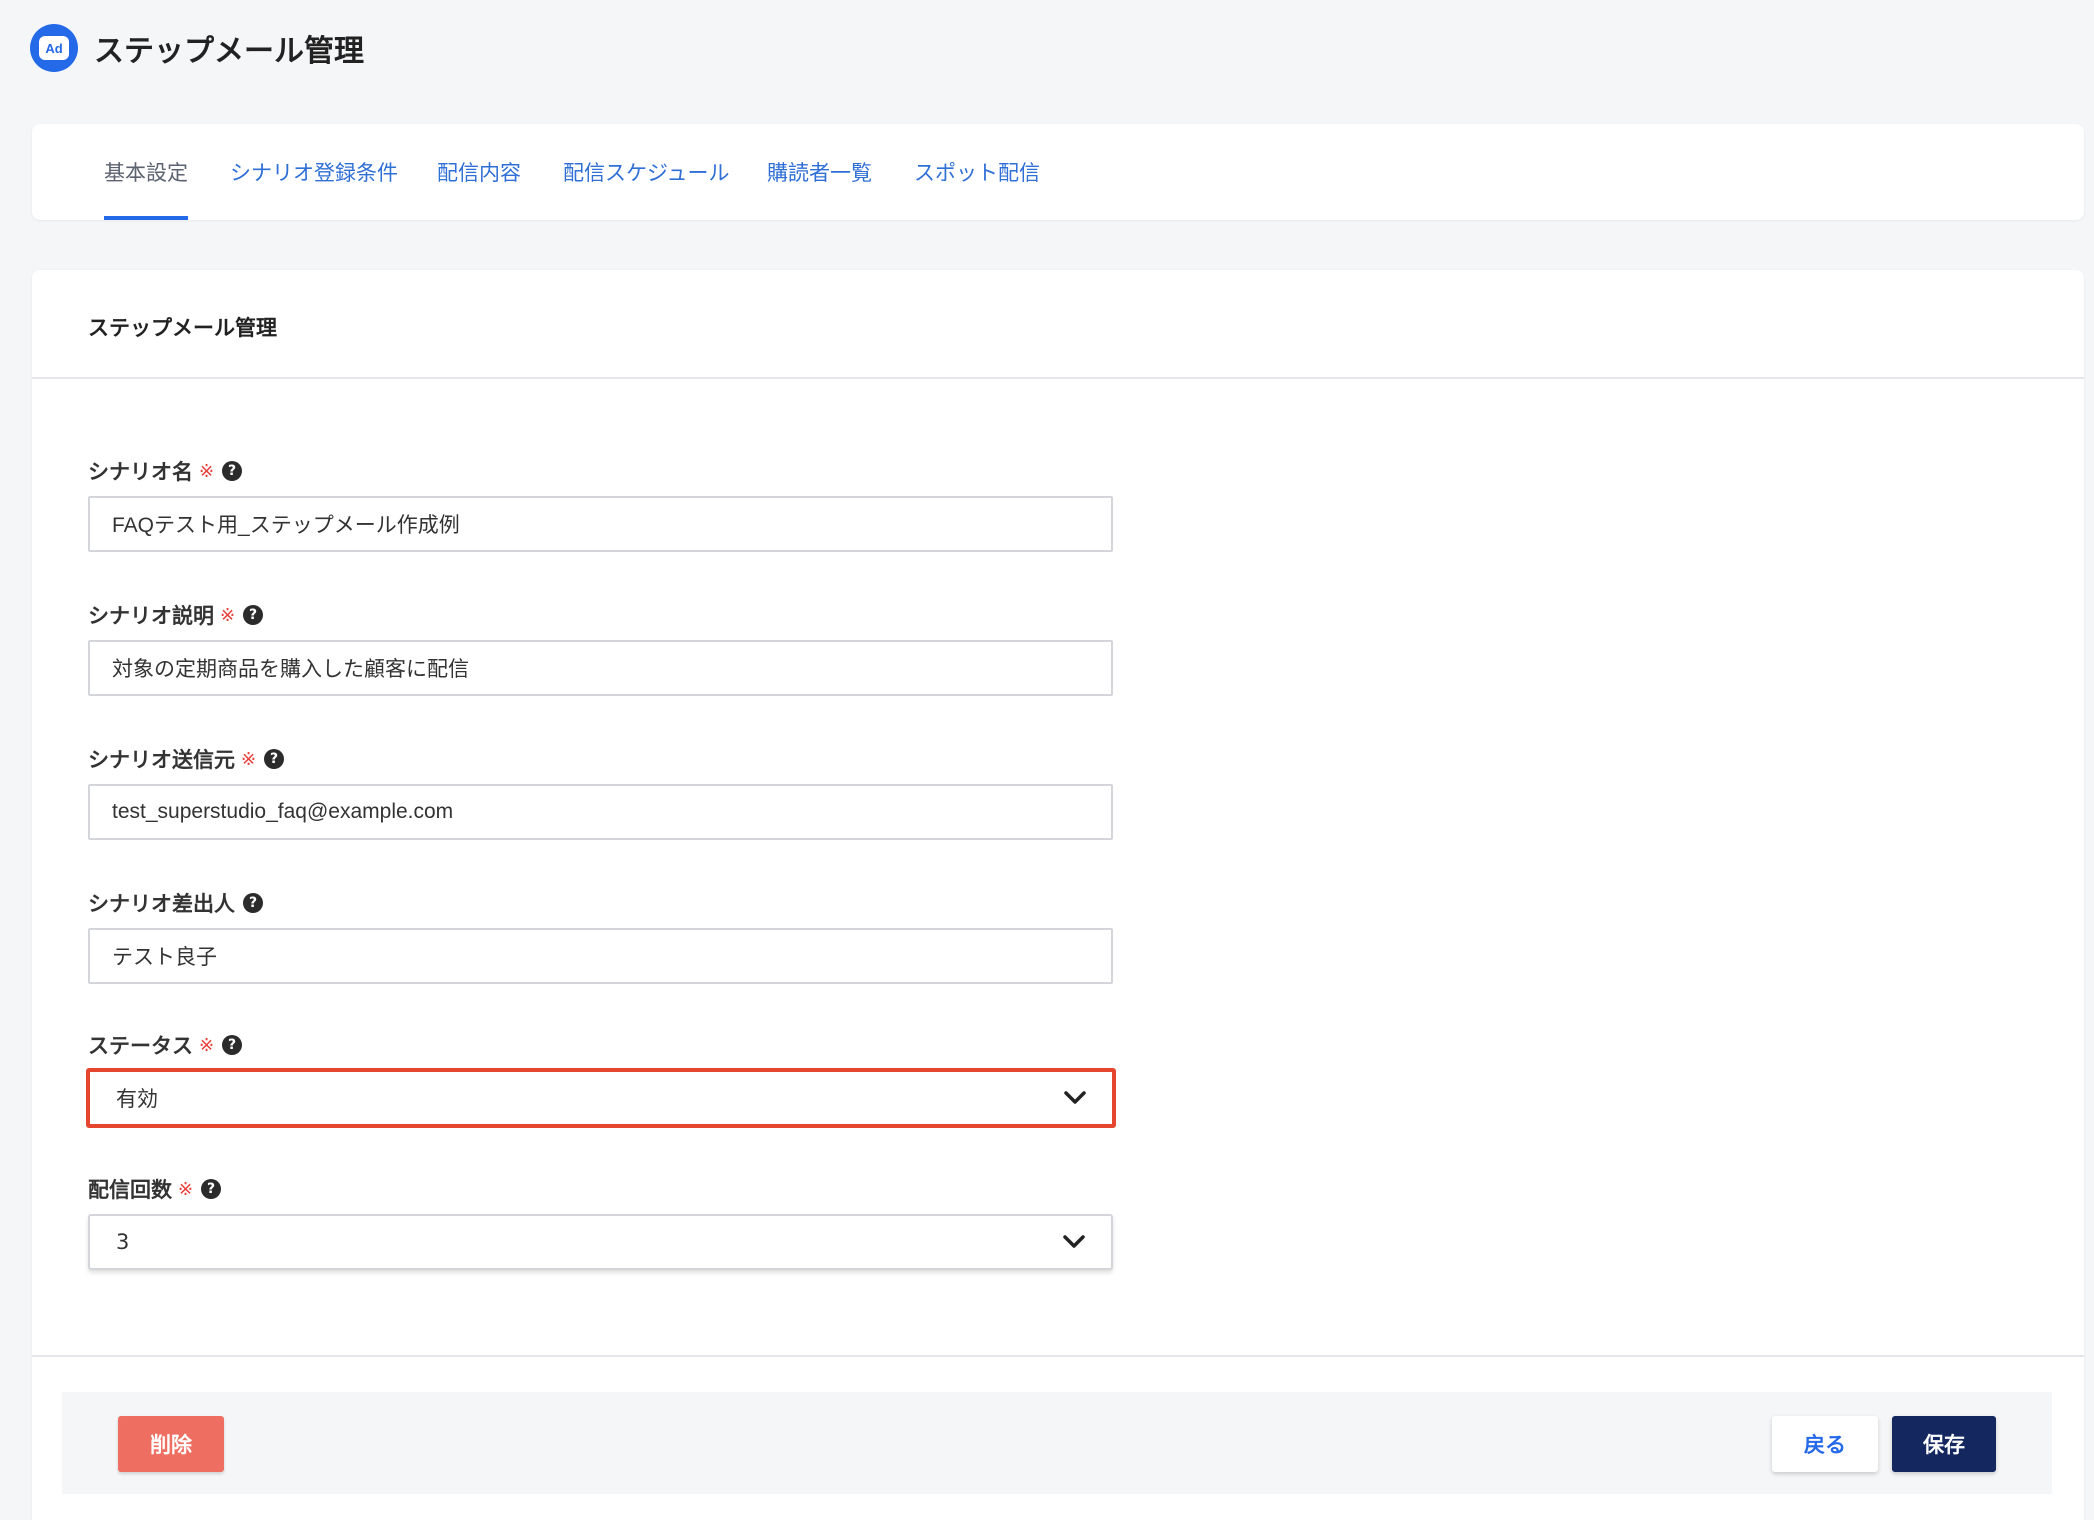 The width and height of the screenshot is (2094, 1520). What do you see at coordinates (600, 1242) in the screenshot?
I see `delivery-count-select: 3` at bounding box center [600, 1242].